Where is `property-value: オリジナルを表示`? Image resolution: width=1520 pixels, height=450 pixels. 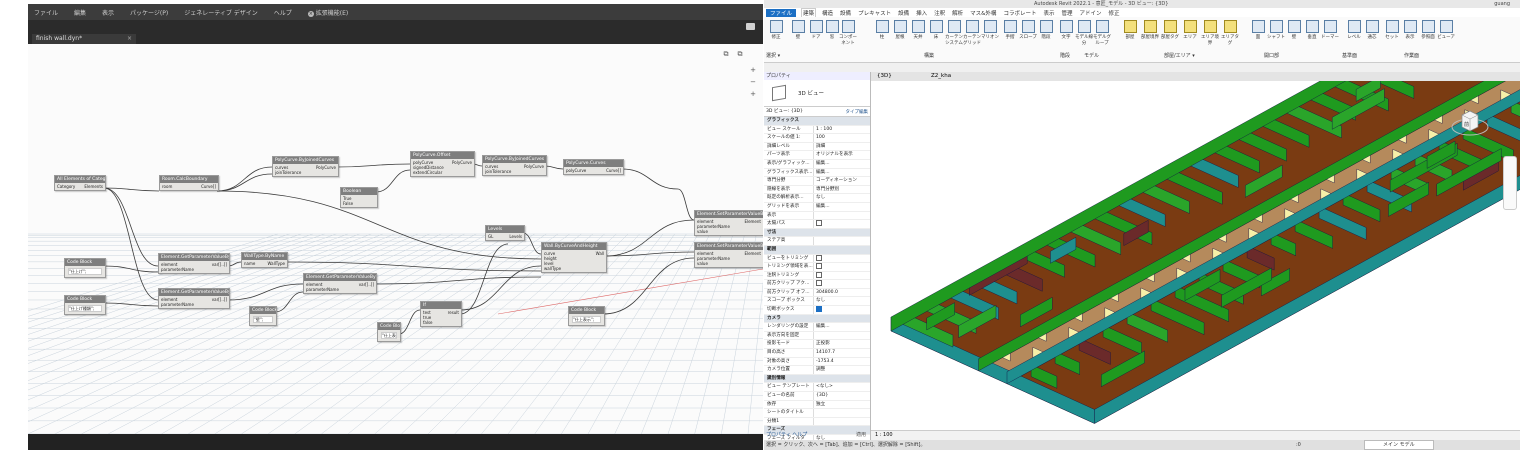 property-value: オリジナルを表示 is located at coordinates (841, 155).